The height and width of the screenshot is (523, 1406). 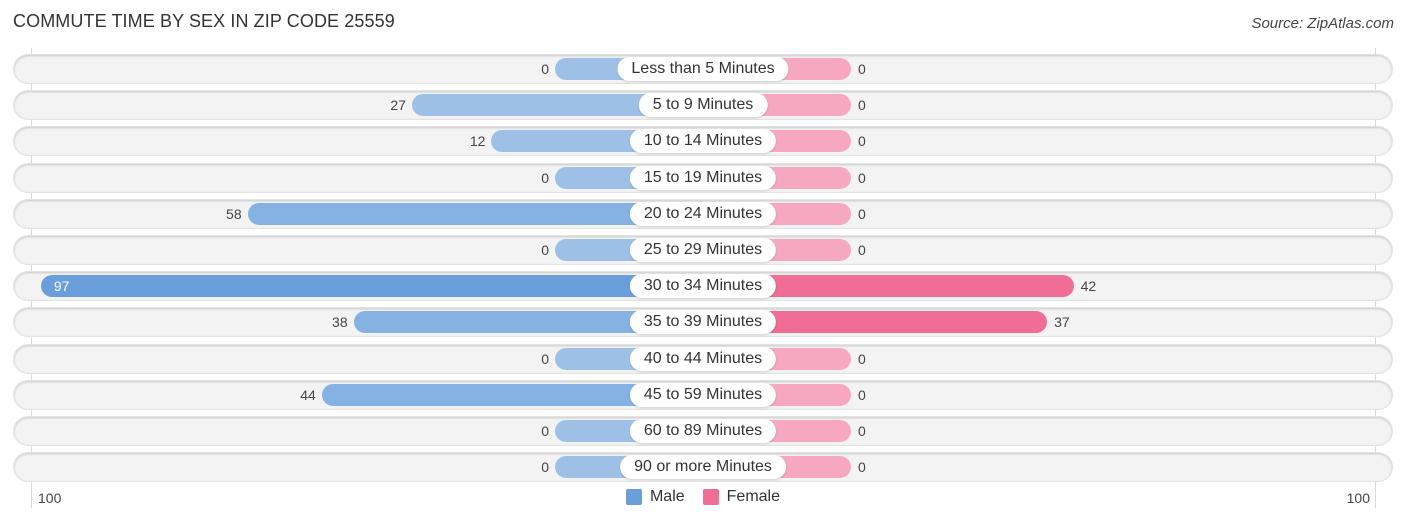 I want to click on category-label: 25 to 29 Minutes, so click(x=703, y=250).